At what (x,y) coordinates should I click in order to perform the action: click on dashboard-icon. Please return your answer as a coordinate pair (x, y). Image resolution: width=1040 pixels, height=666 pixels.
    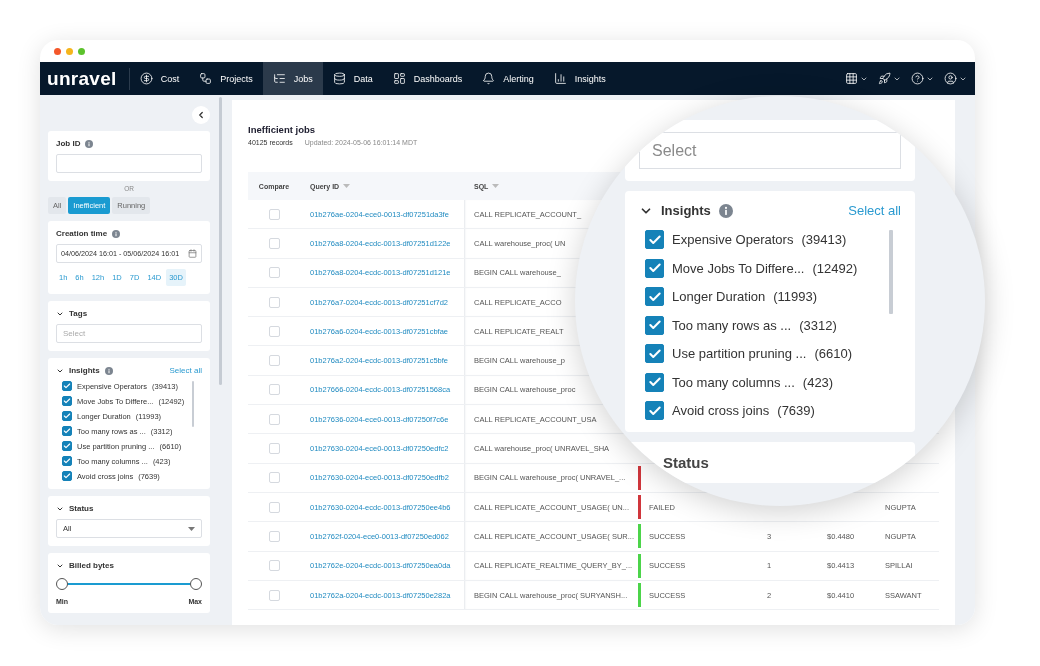
    Looking at the image, I should click on (399, 78).